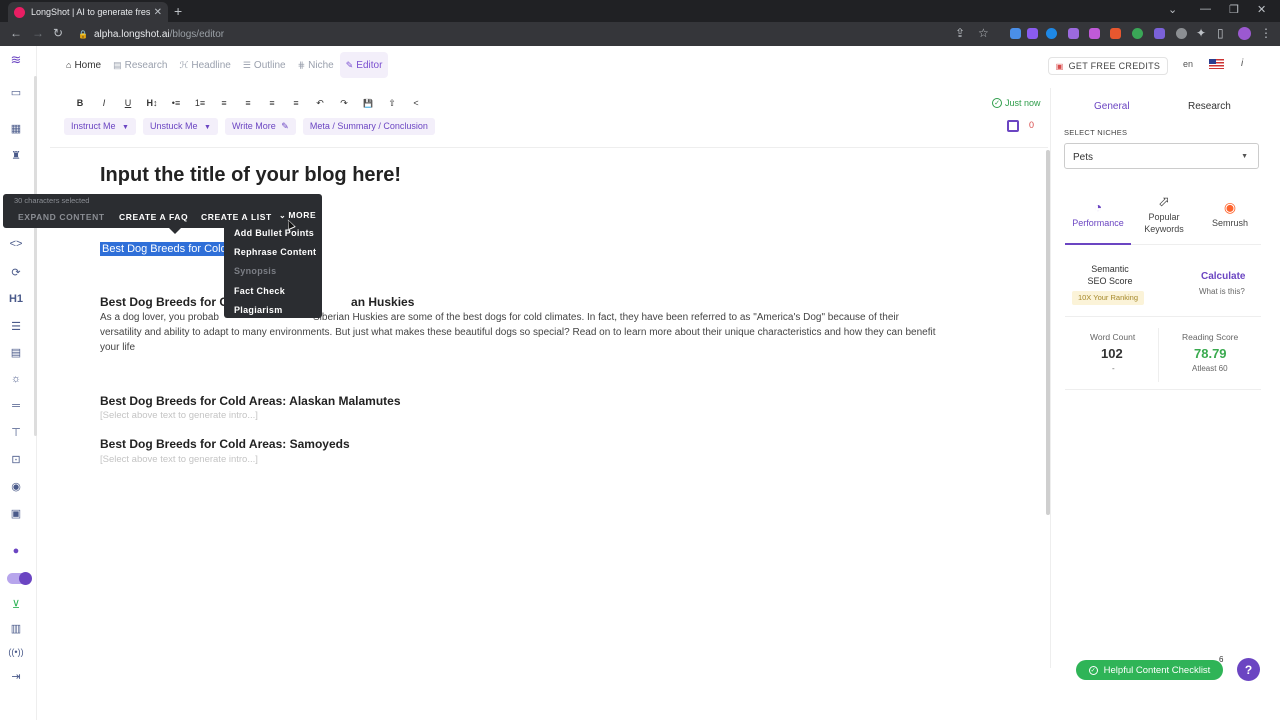 This screenshot has height=720, width=1280. I want to click on bookmark-star-icon: ☆, so click(983, 33).